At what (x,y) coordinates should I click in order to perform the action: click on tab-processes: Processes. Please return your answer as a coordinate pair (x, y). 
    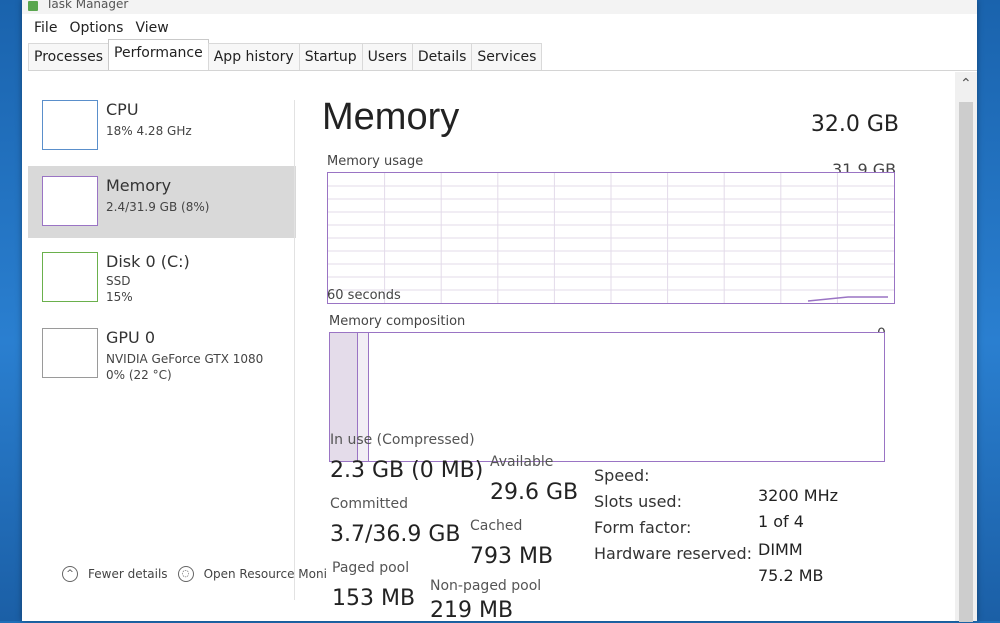
    Looking at the image, I should click on (69, 56).